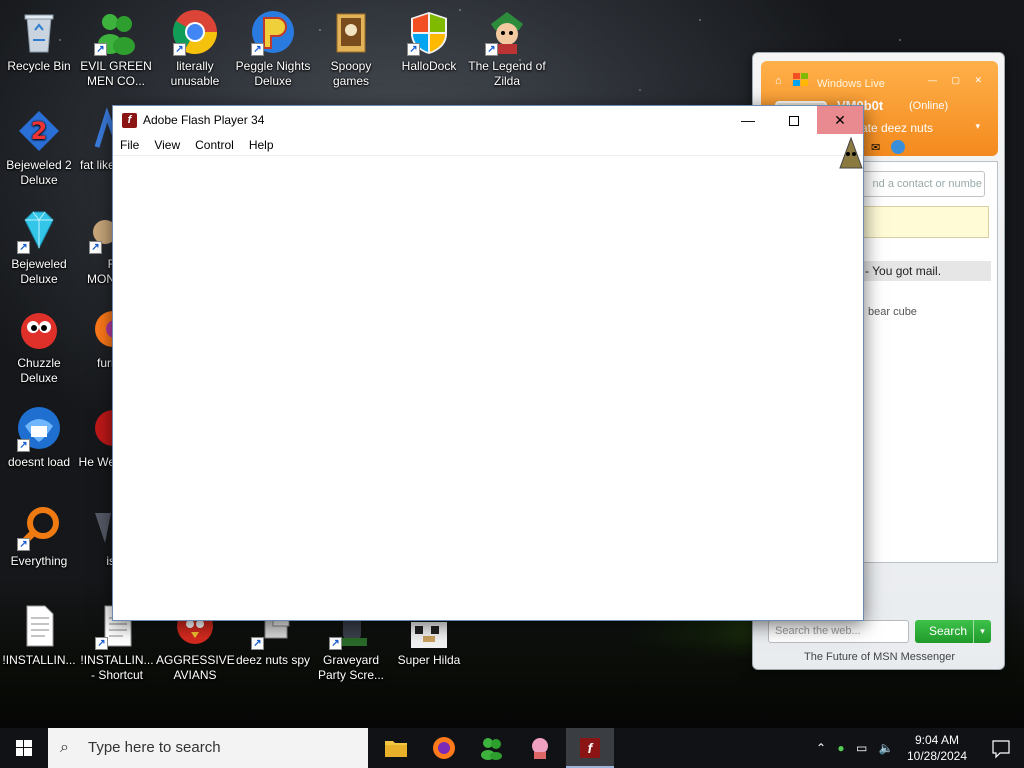  I want to click on desktop-icon-label: Spoopy games, so click(351, 73).